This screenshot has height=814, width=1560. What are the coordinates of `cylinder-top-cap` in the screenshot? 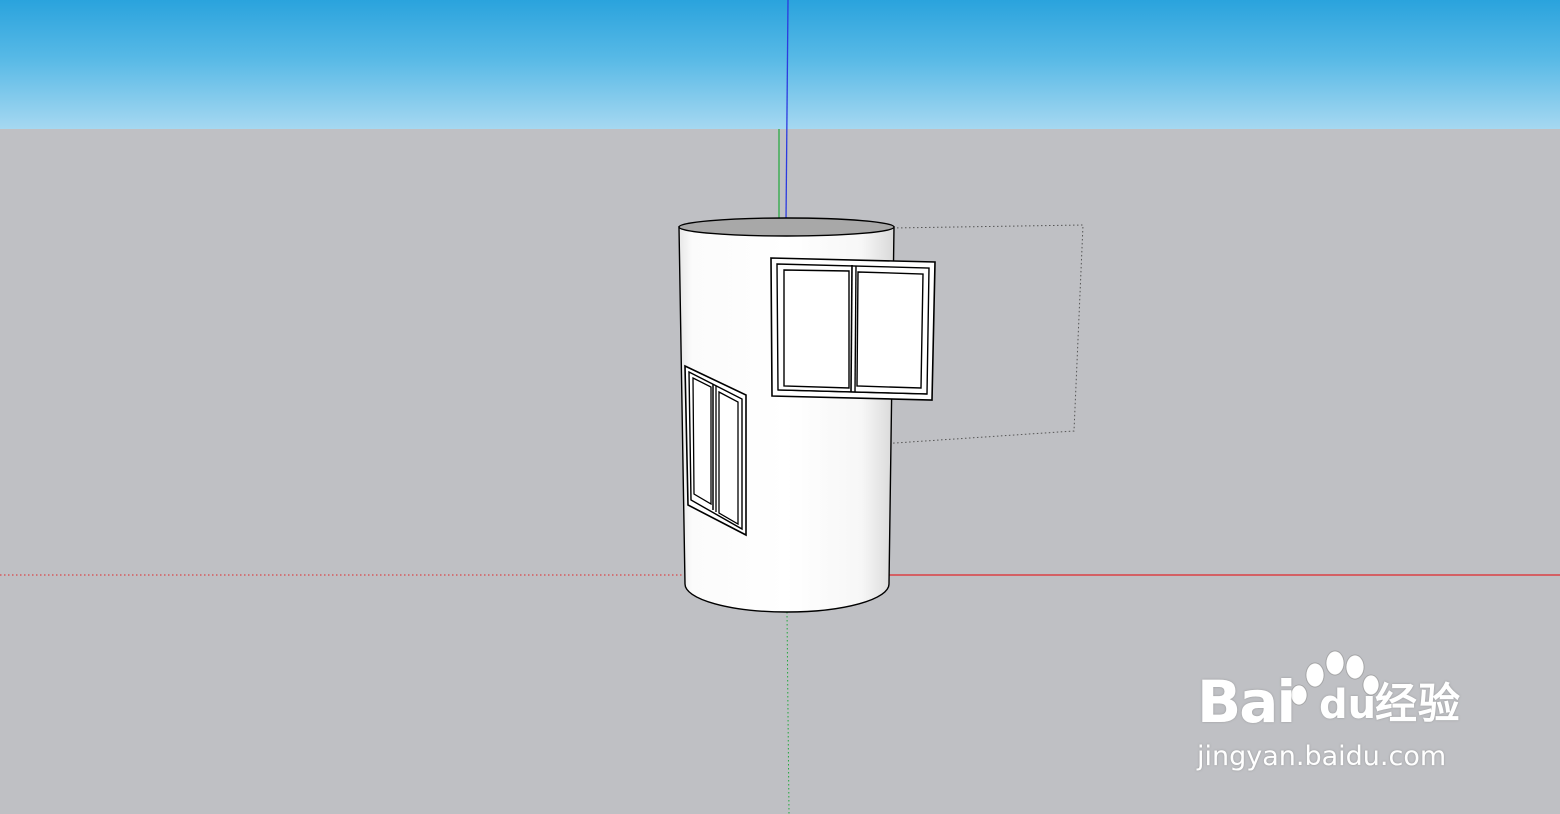 It's located at (786, 227).